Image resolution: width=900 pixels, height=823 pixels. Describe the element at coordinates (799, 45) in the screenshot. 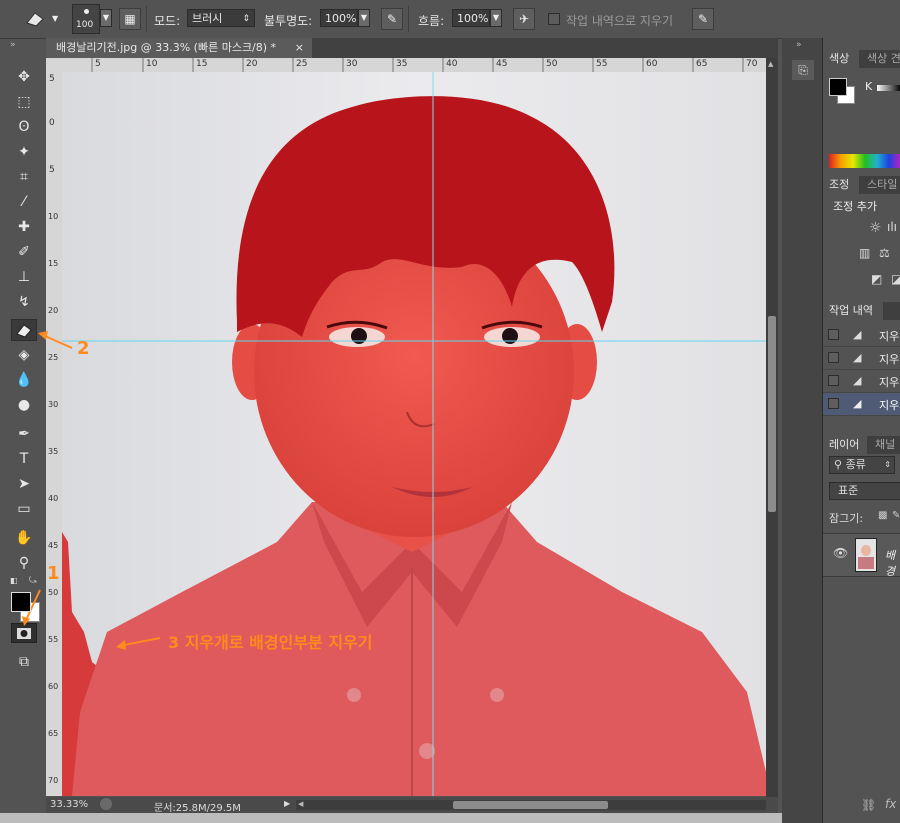

I see `dock-collapse-arrows: »` at that location.